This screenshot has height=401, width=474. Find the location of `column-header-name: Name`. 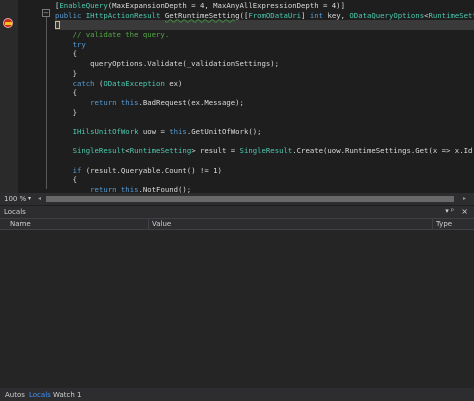

column-header-name: Name is located at coordinates (20, 224).